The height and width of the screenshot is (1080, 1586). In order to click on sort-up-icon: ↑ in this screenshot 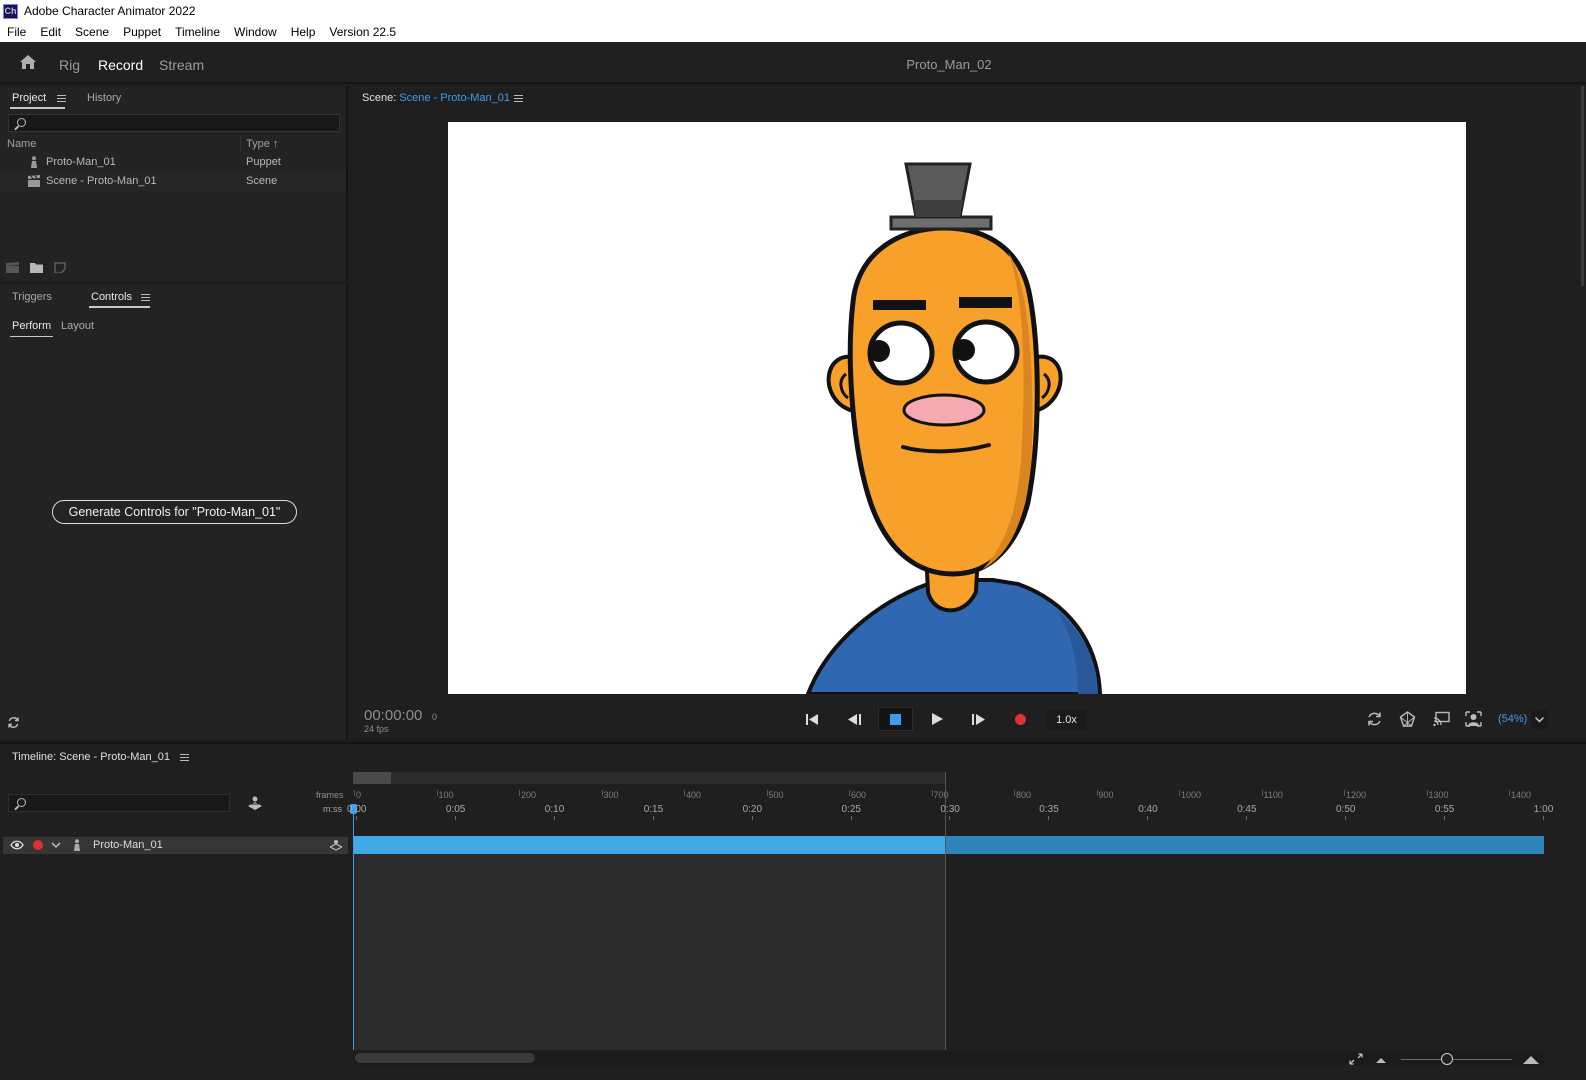, I will do `click(274, 144)`.